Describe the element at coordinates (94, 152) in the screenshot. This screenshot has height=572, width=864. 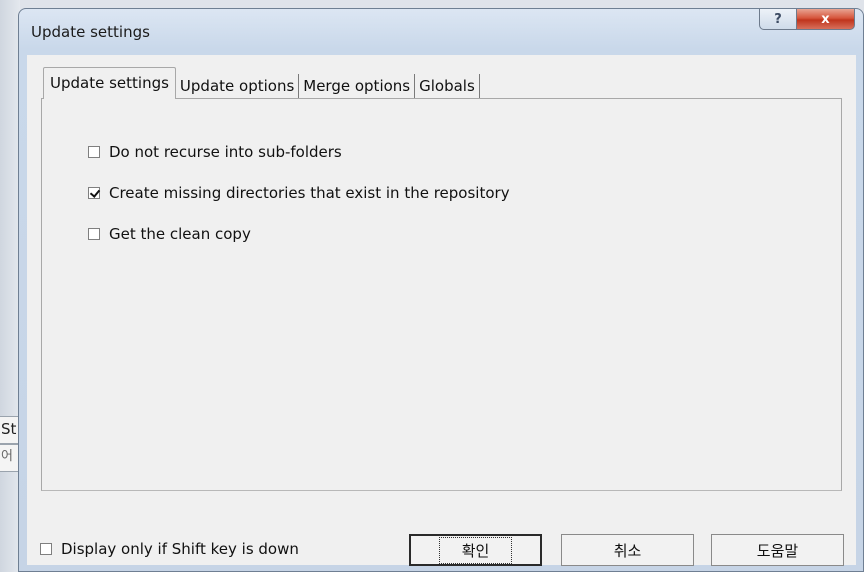
I see `no-recurse-checkbox` at that location.